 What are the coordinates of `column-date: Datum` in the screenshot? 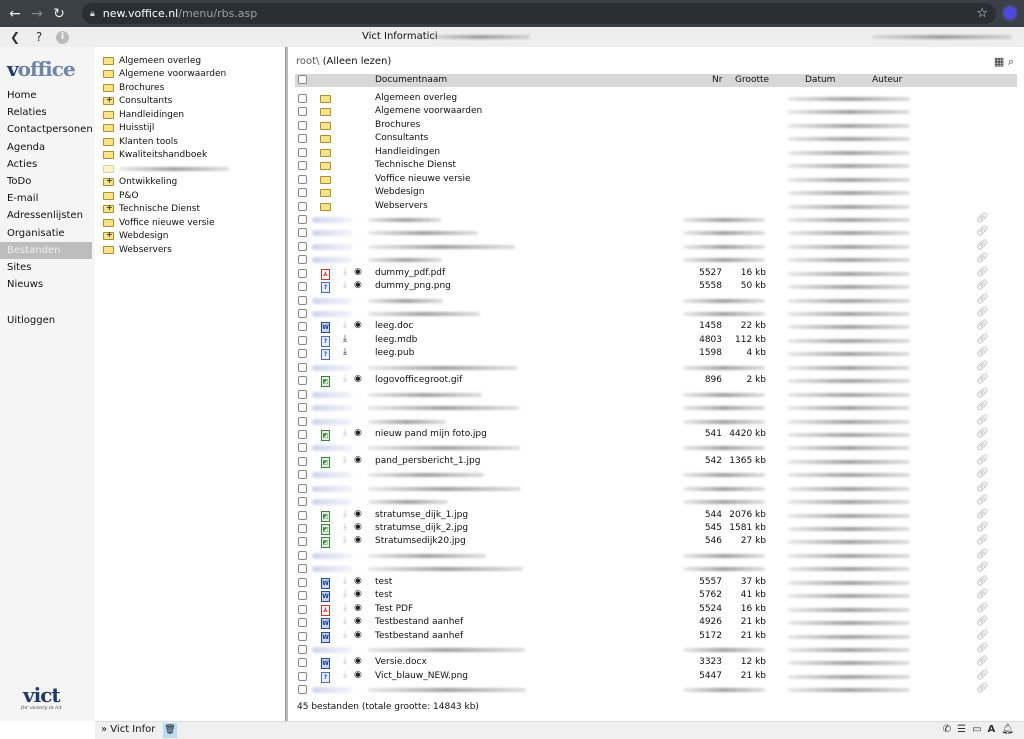 It's located at (820, 80).